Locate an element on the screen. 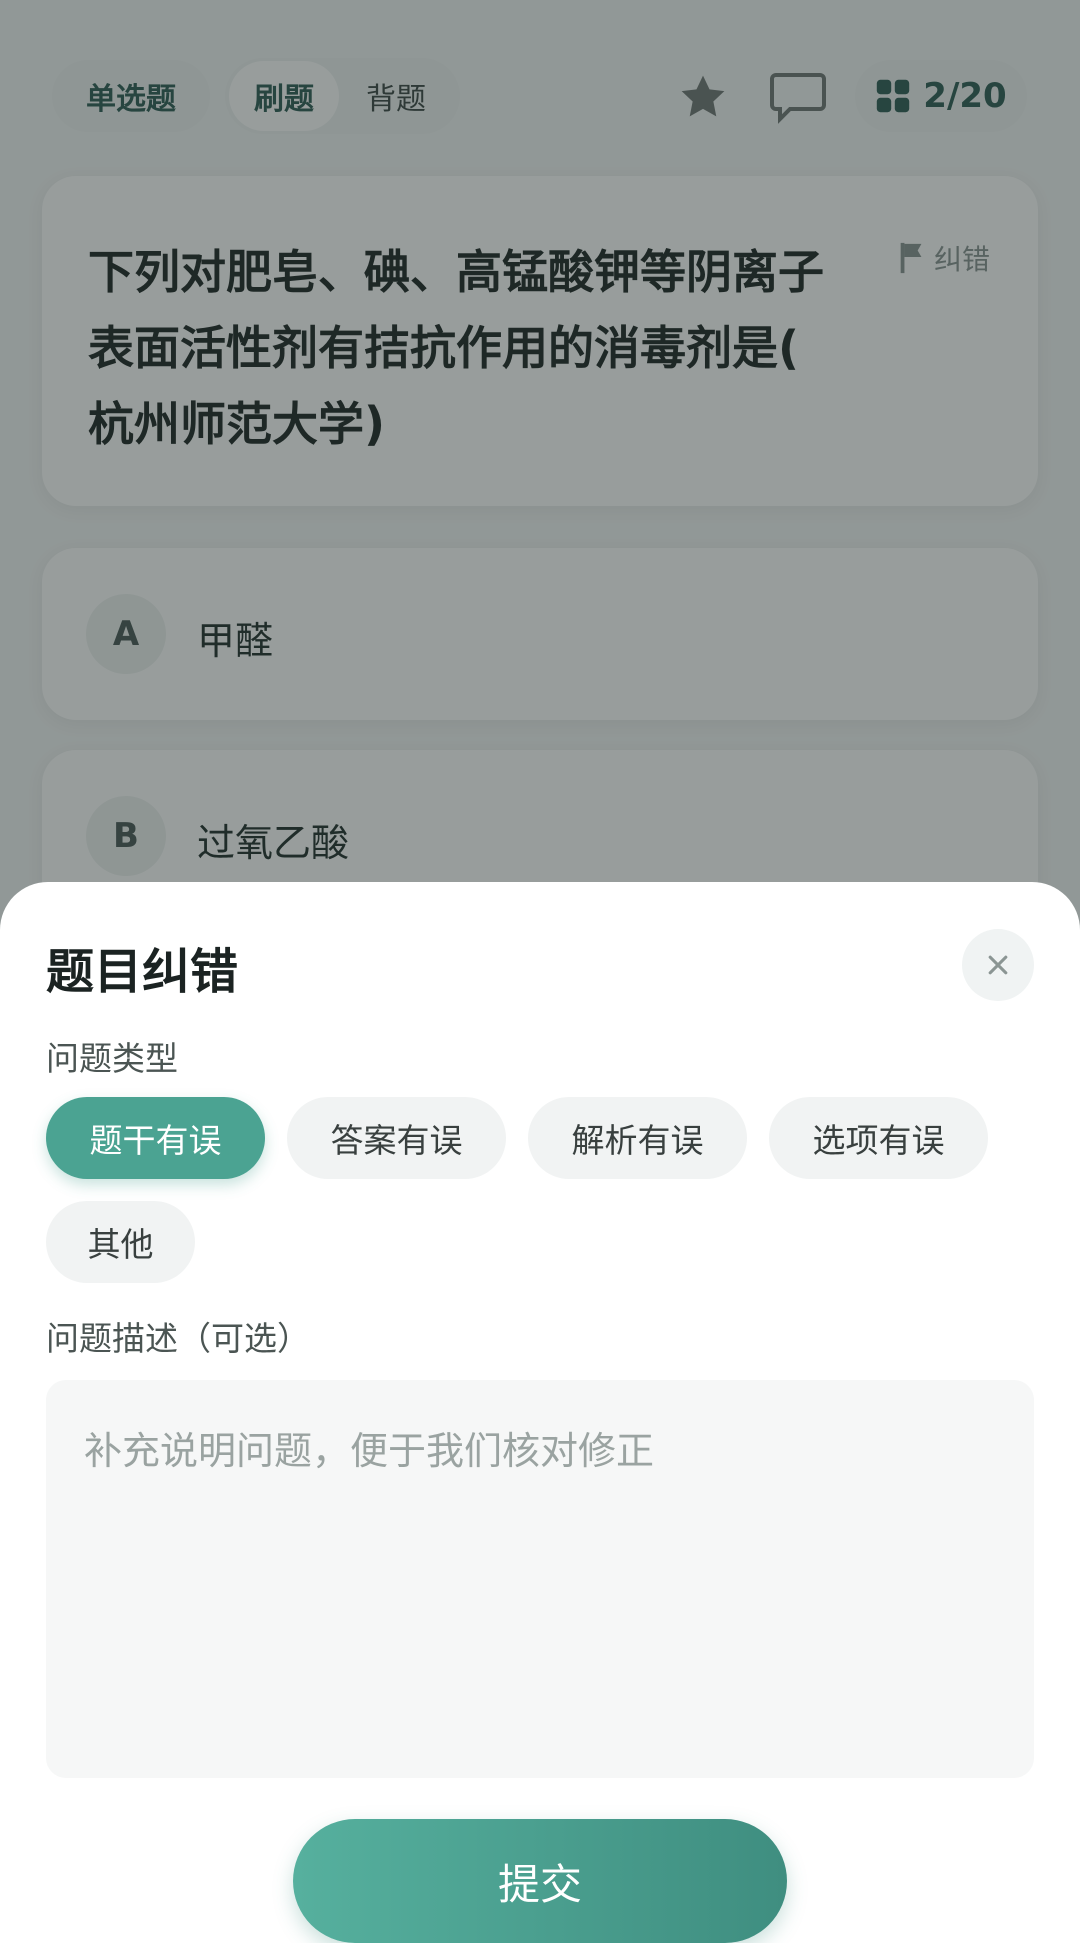 The height and width of the screenshot is (1943, 1080). description-label: 问题描述（可选） is located at coordinates (178, 1338).